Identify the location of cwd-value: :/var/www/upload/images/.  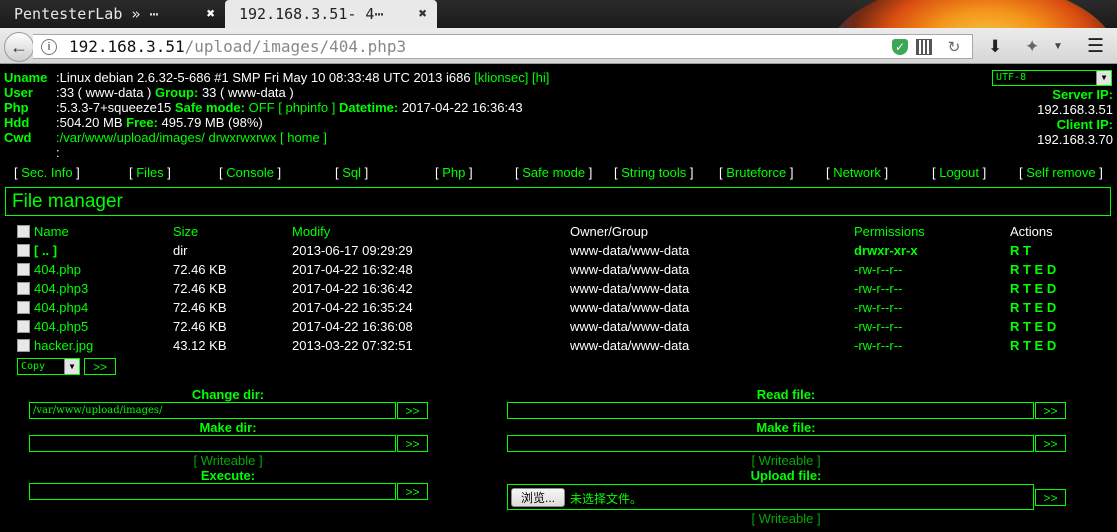
(130, 137).